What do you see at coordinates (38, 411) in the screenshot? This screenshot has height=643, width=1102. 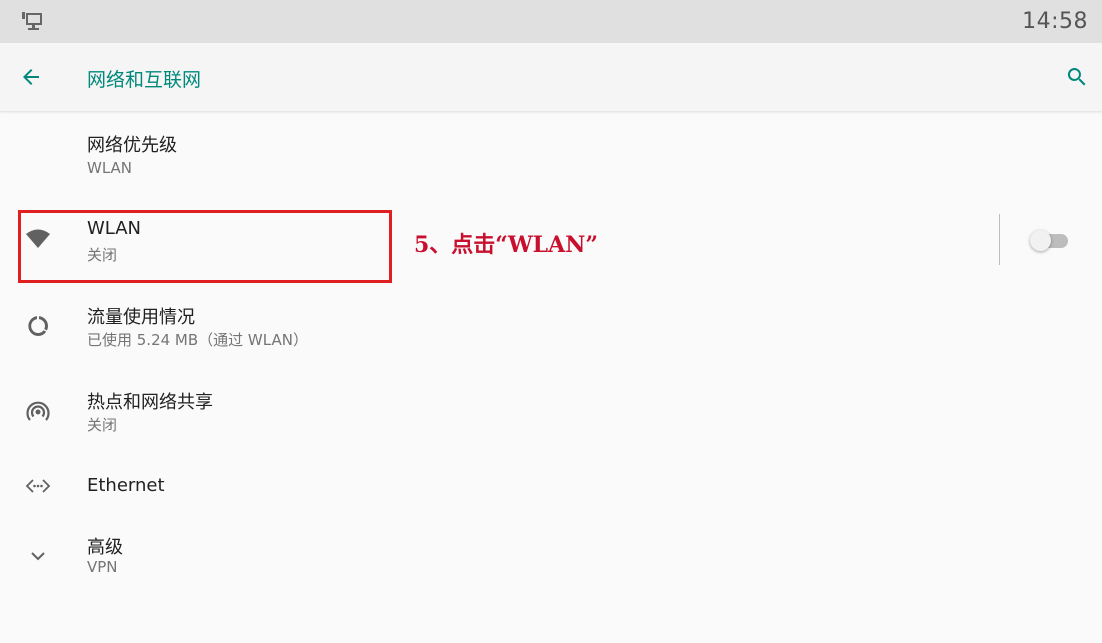 I see `hotspot-icon` at bounding box center [38, 411].